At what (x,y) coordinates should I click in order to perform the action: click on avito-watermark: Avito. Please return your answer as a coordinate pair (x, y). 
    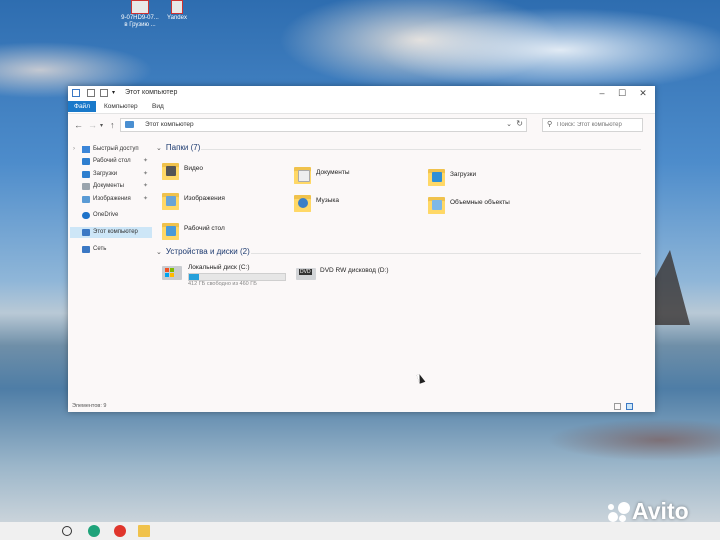
    Looking at the image, I should click on (656, 513).